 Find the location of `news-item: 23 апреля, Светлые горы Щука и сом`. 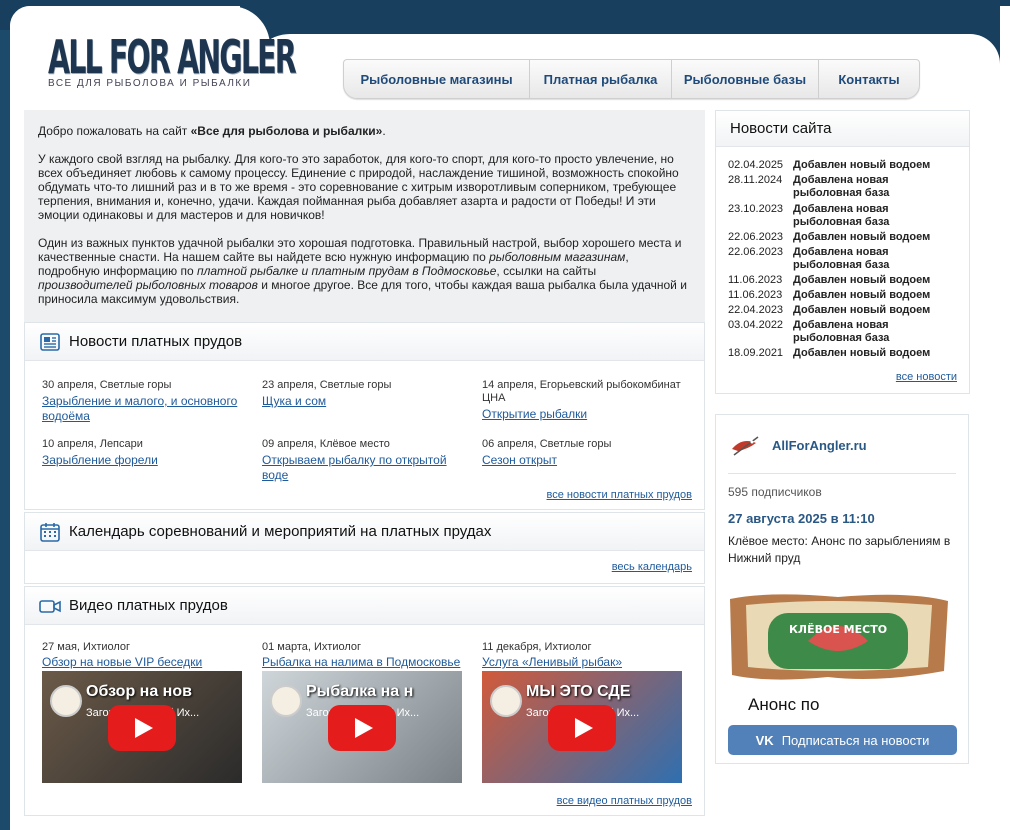

news-item: 23 апреля, Светлые горы Щука и сом is located at coordinates (327, 393).